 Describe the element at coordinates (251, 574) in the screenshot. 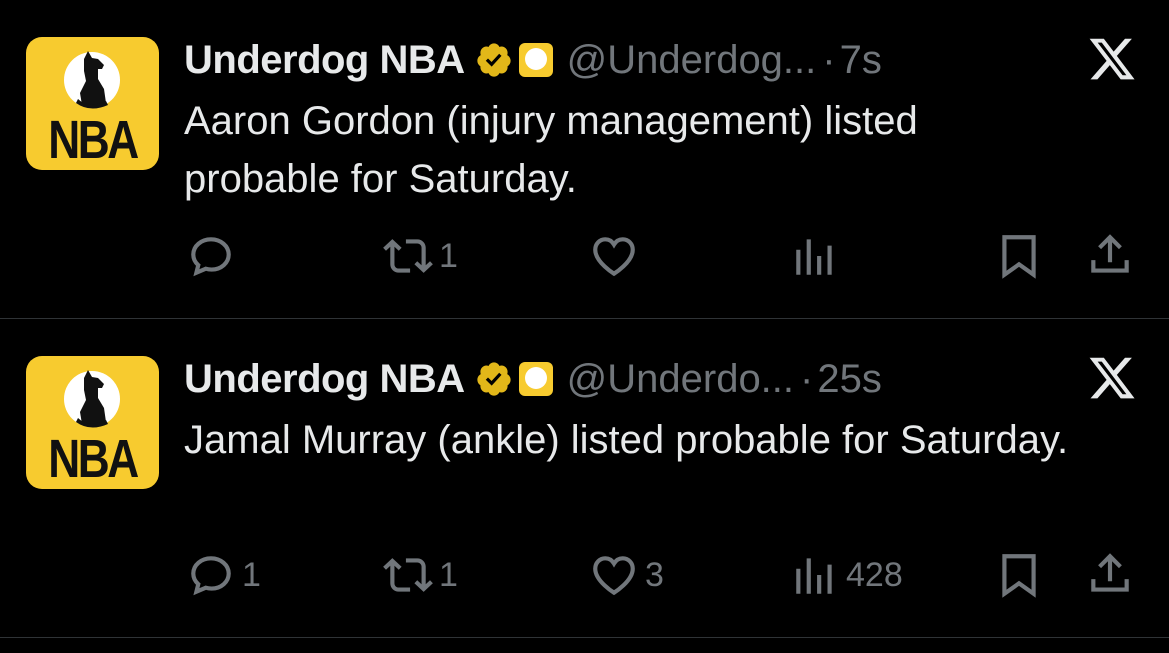

I see `reply-count: 1` at that location.